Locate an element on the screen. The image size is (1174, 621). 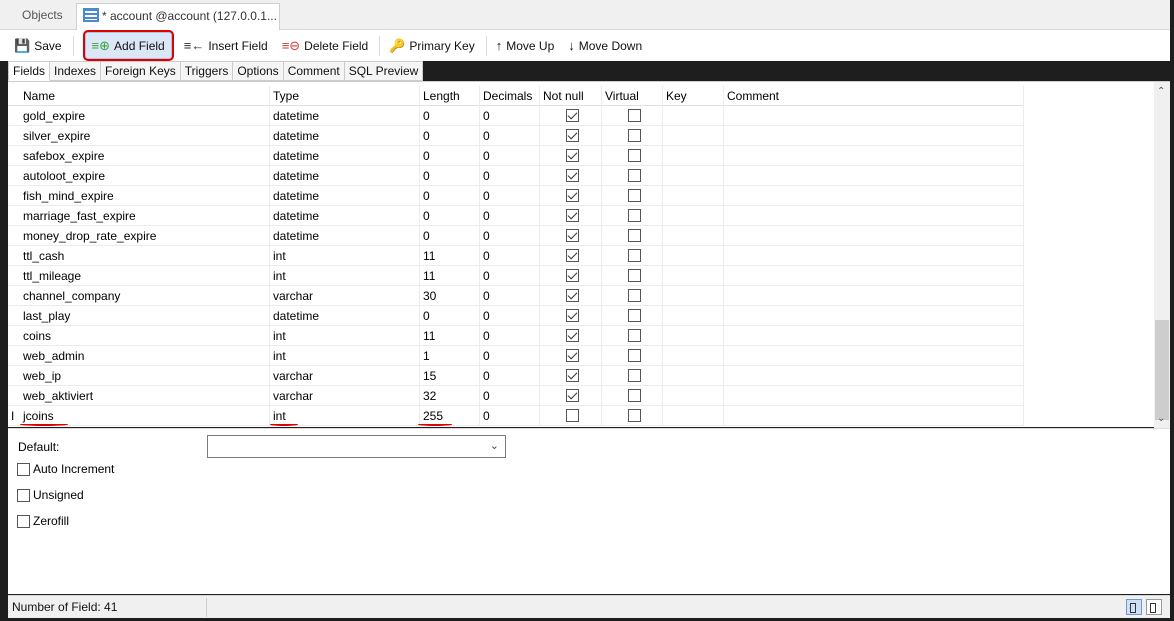
delete-field-button: ≡⊖ Delete Field is located at coordinates (325, 45).